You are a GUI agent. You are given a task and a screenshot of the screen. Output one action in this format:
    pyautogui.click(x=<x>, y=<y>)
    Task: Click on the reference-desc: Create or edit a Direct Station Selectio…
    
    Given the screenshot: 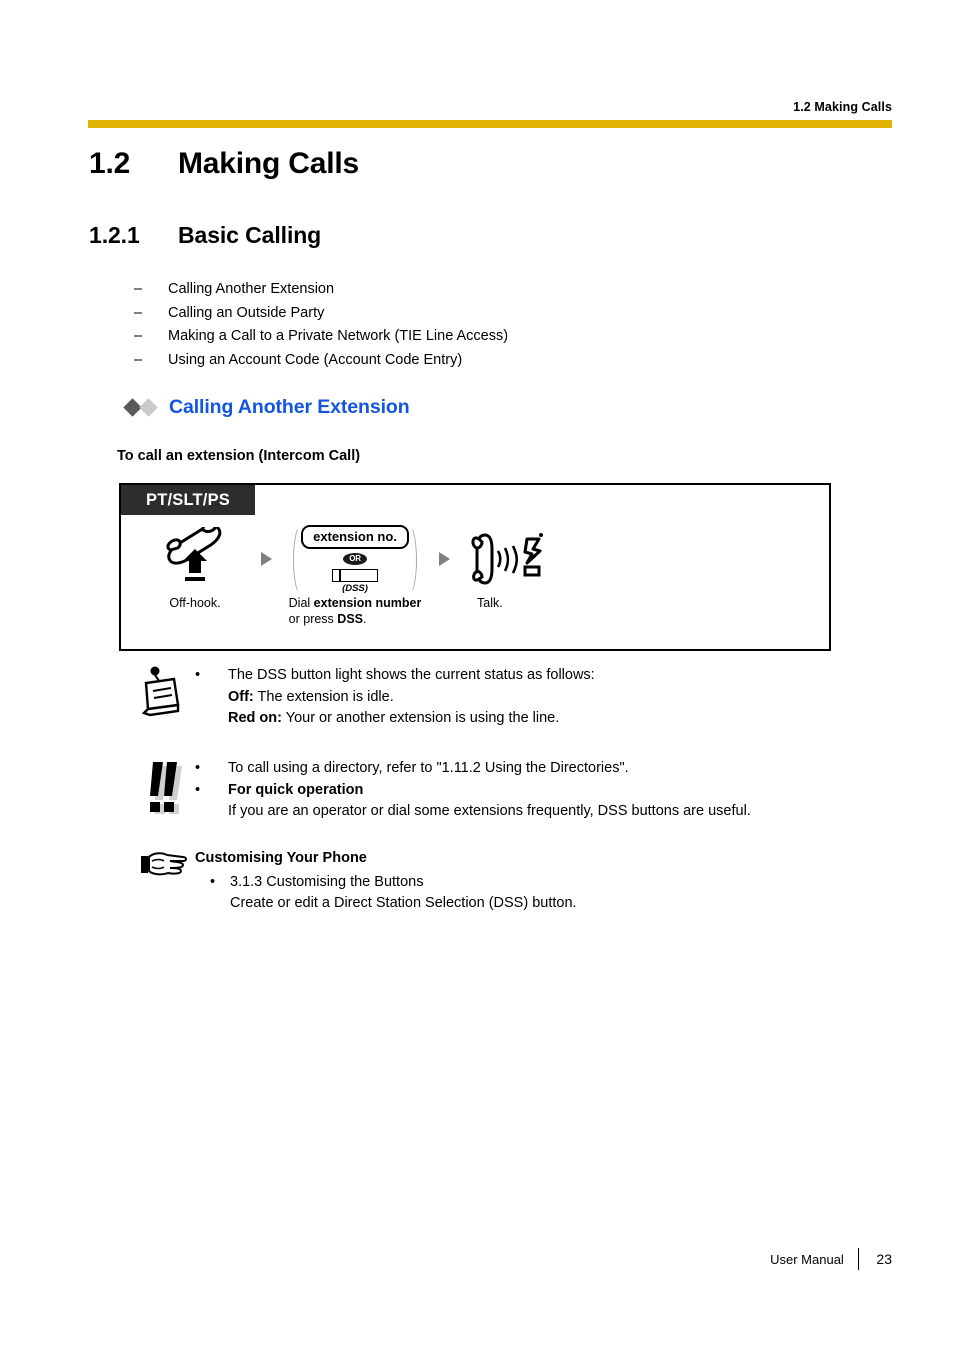 What is the action you would take?
    pyautogui.click(x=403, y=903)
    